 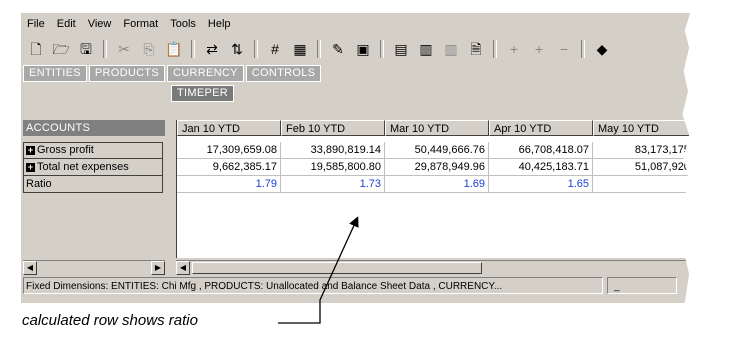 What do you see at coordinates (94, 128) in the screenshot?
I see `dimension-tab-accounts: ACCOUNTS` at bounding box center [94, 128].